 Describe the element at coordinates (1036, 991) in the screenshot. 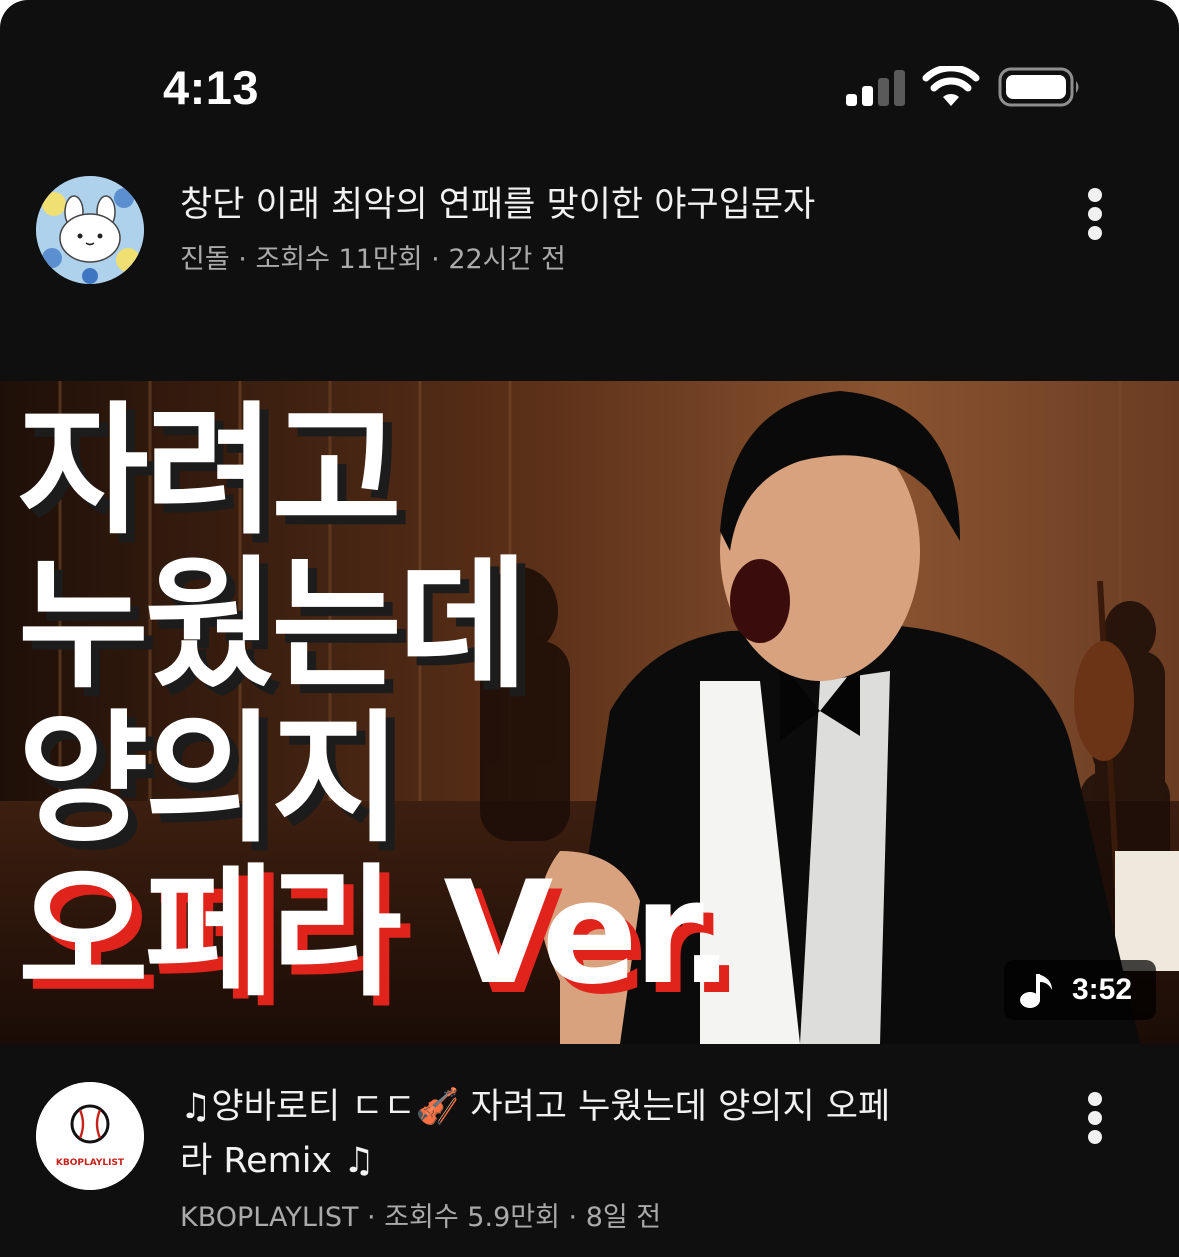

I see `music-note-icon` at that location.